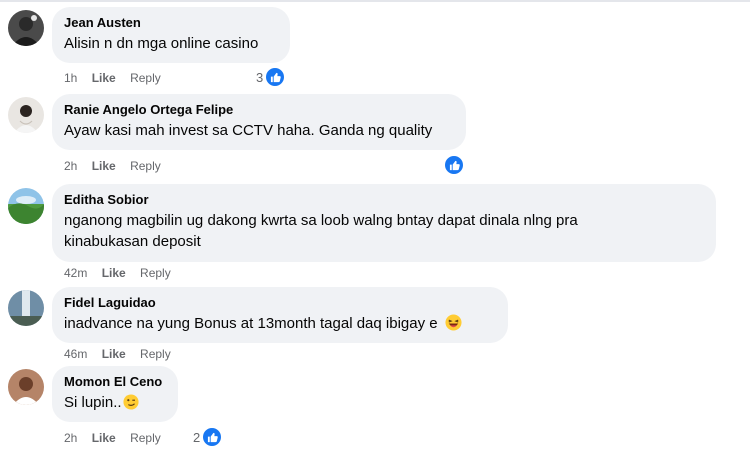 Image resolution: width=750 pixels, height=455 pixels. Describe the element at coordinates (171, 23) in the screenshot. I see `comment-author: Jean Austen` at that location.